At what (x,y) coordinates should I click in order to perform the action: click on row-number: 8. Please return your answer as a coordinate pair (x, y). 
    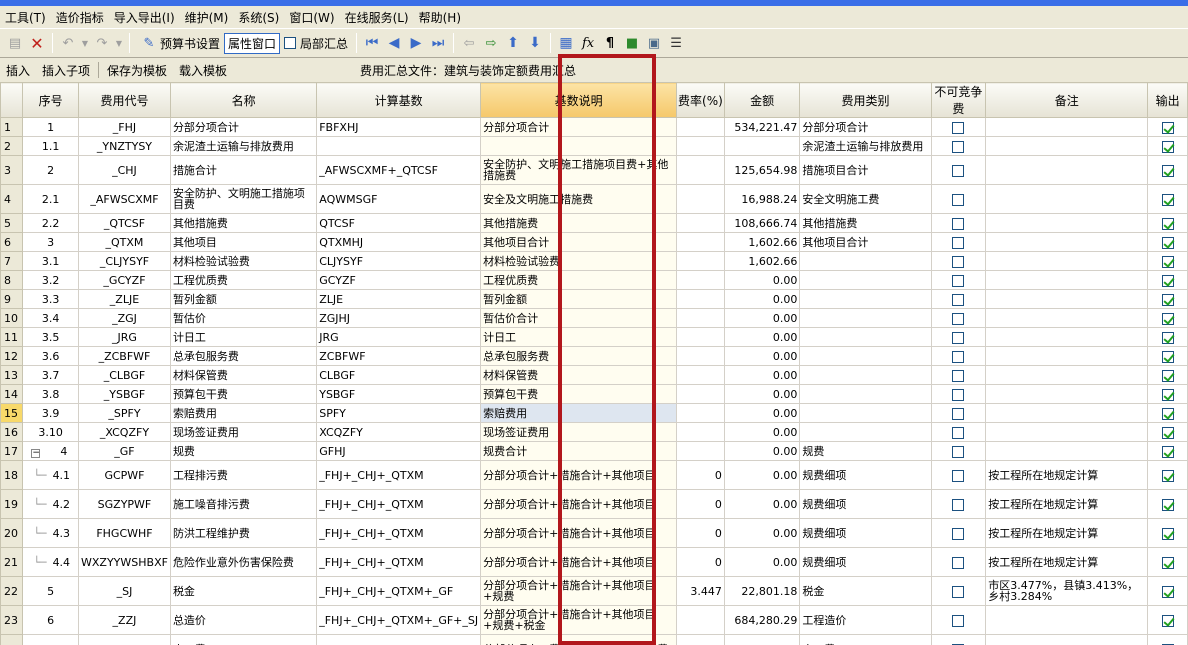
    Looking at the image, I should click on (12, 280).